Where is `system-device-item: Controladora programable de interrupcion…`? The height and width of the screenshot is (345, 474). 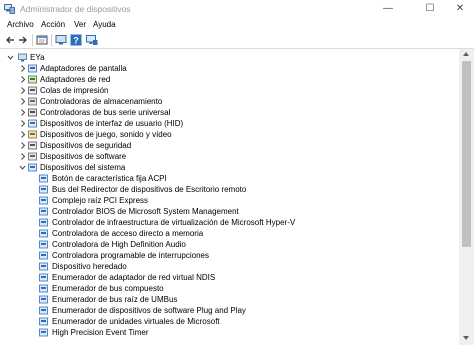 system-device-item: Controladora programable de interrupcion… is located at coordinates (229, 255).